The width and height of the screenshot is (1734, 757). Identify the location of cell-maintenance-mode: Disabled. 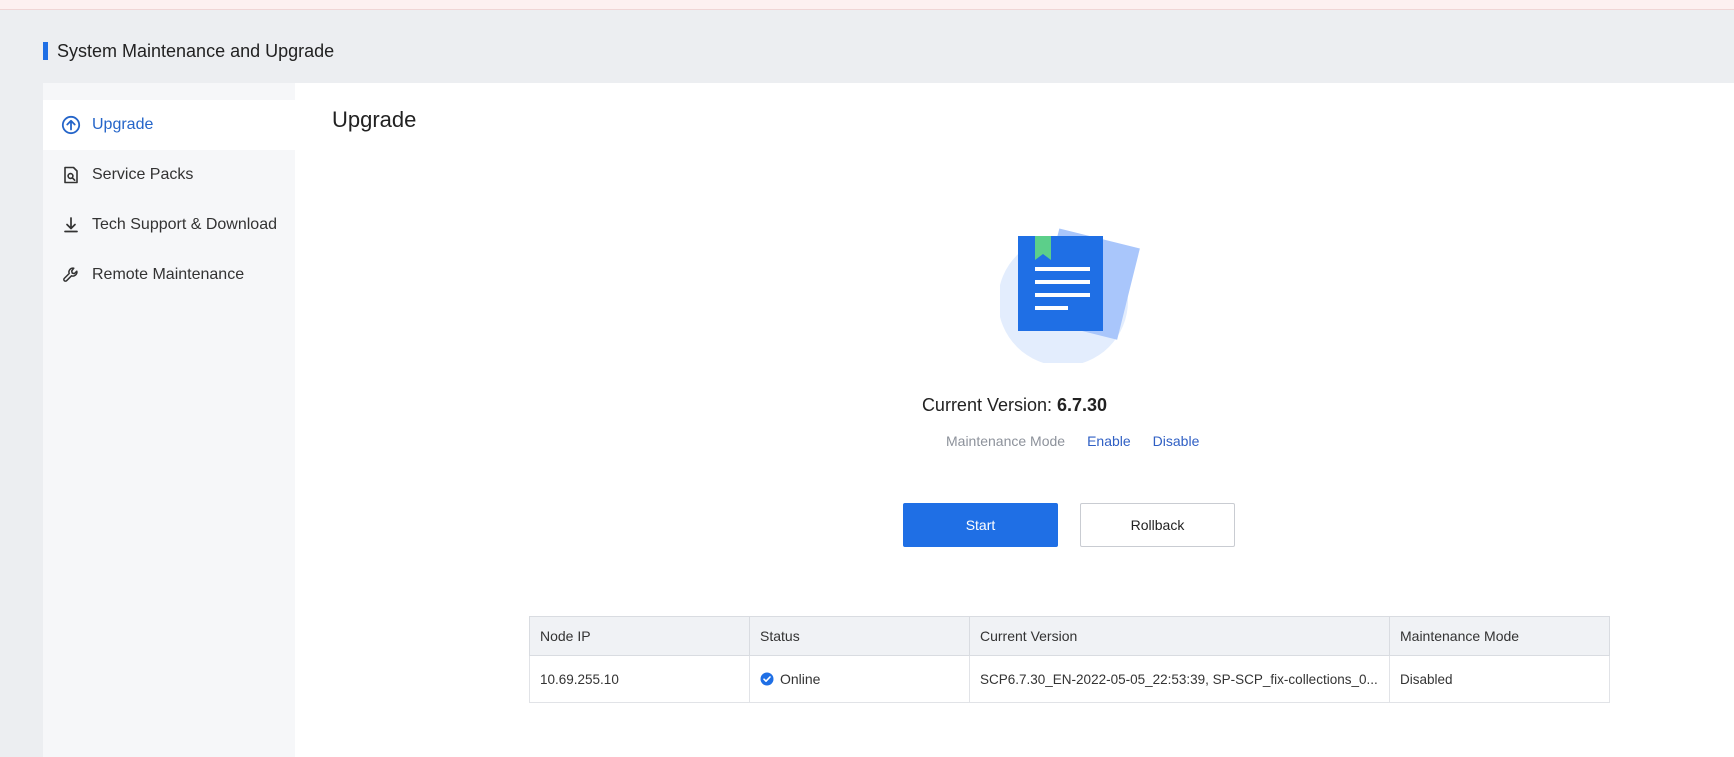
(1499, 679).